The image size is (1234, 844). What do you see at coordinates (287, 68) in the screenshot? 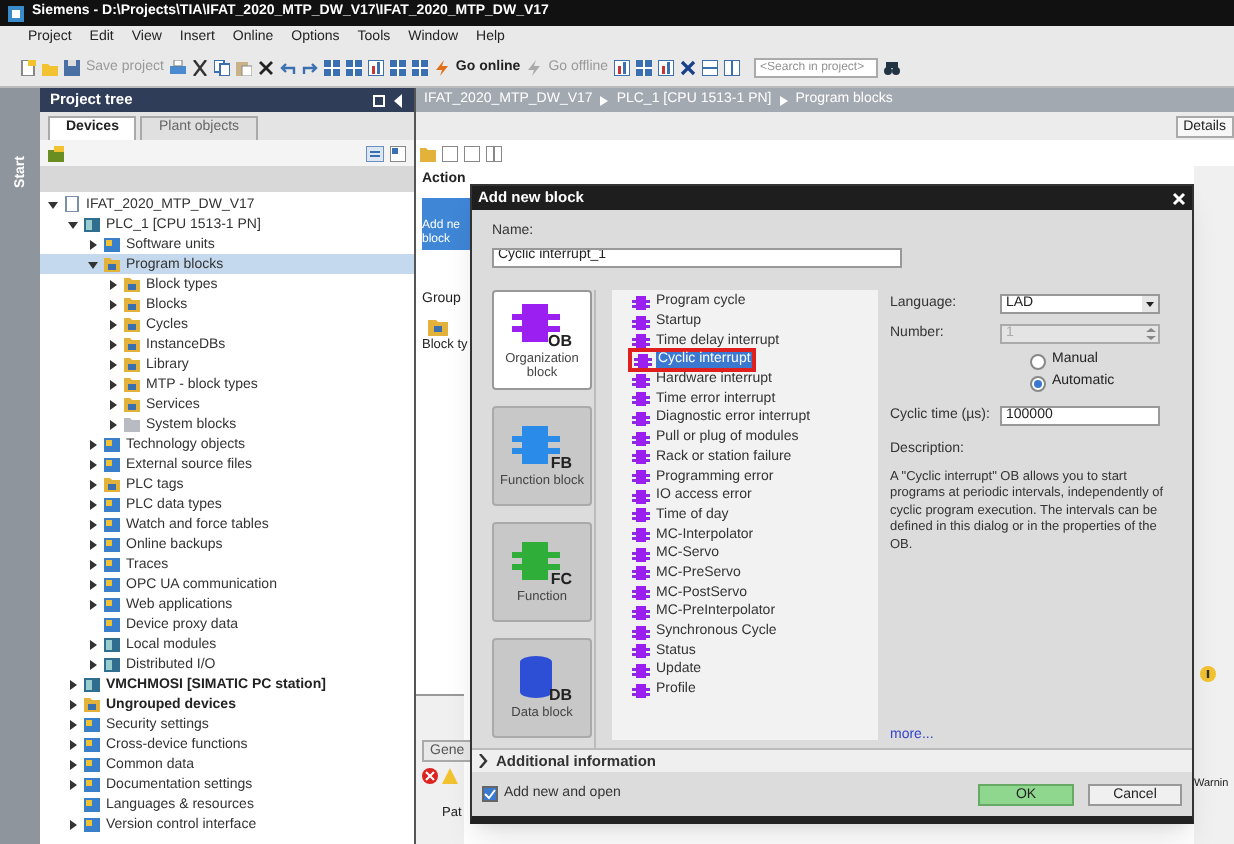
I see `undo-icon` at bounding box center [287, 68].